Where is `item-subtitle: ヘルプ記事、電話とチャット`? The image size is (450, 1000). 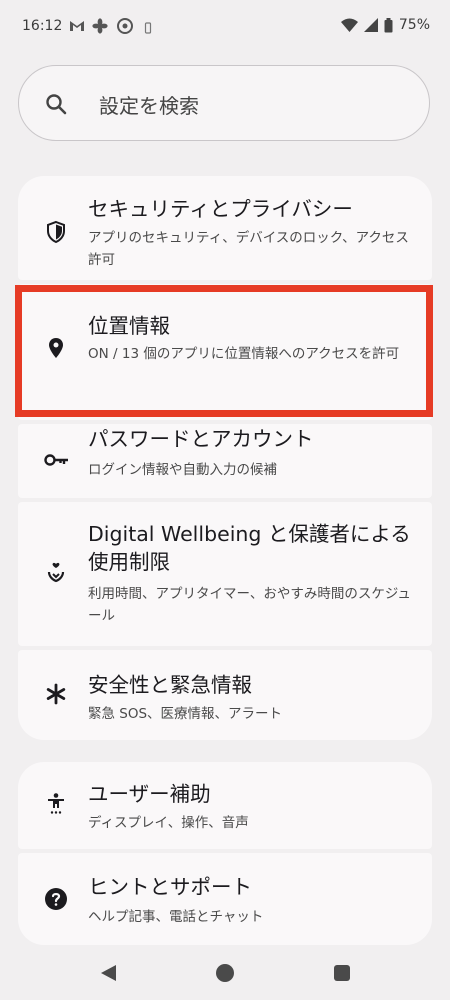 item-subtitle: ヘルプ記事、電話とチャット is located at coordinates (176, 917).